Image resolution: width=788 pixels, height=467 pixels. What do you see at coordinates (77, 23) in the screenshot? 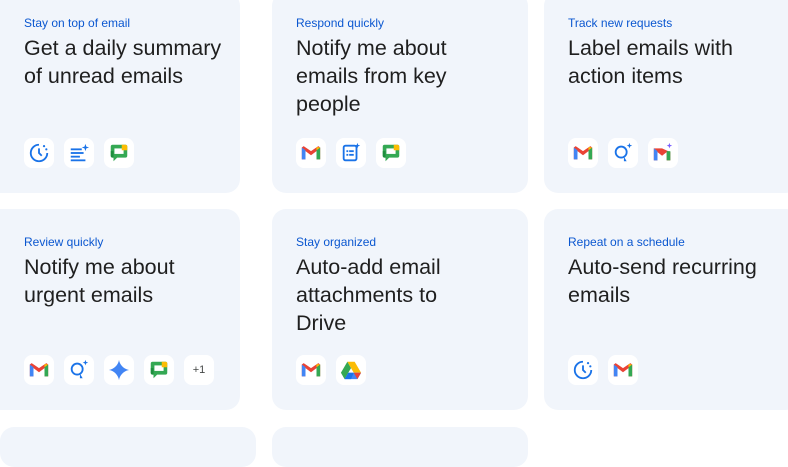
I see `card-eyebrow: Stay on top of email` at bounding box center [77, 23].